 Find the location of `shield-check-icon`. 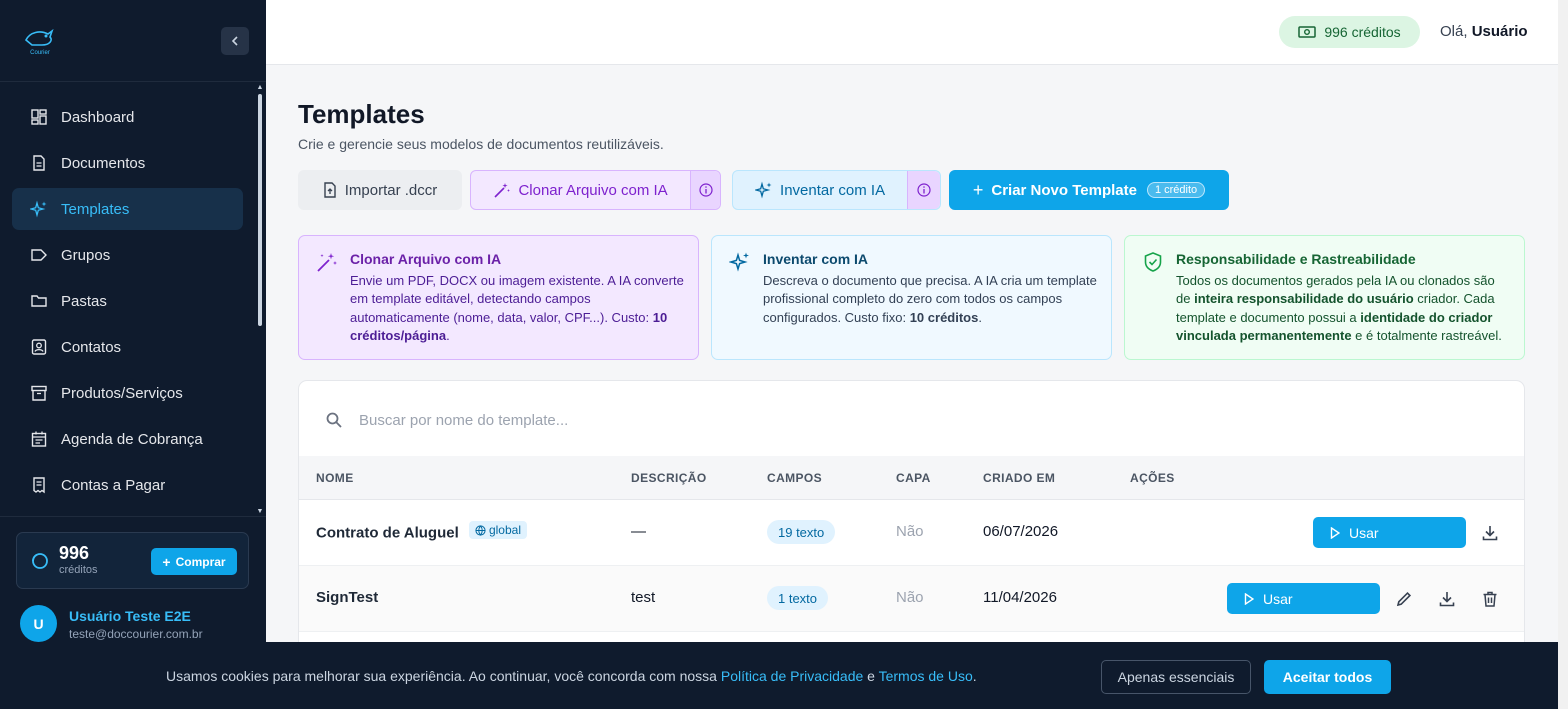

shield-check-icon is located at coordinates (1153, 262).